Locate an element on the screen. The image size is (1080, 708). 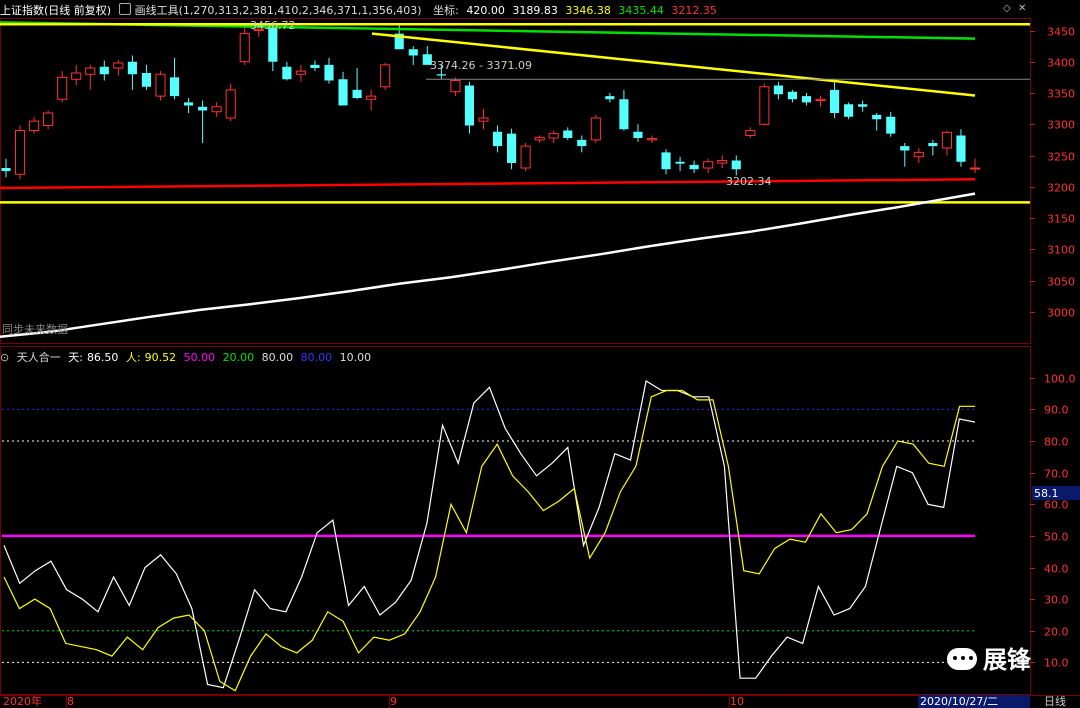
price-tick-label: 3450 is located at coordinates (1061, 32).